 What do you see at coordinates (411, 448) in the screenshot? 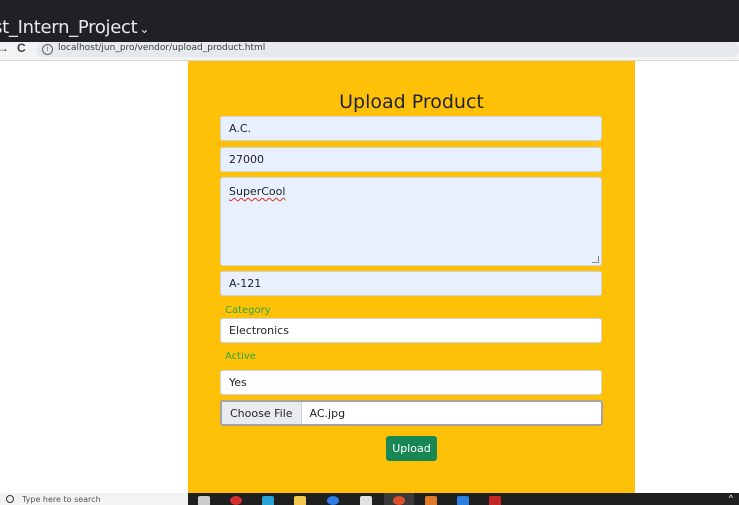
I see `upload-button: Upload` at bounding box center [411, 448].